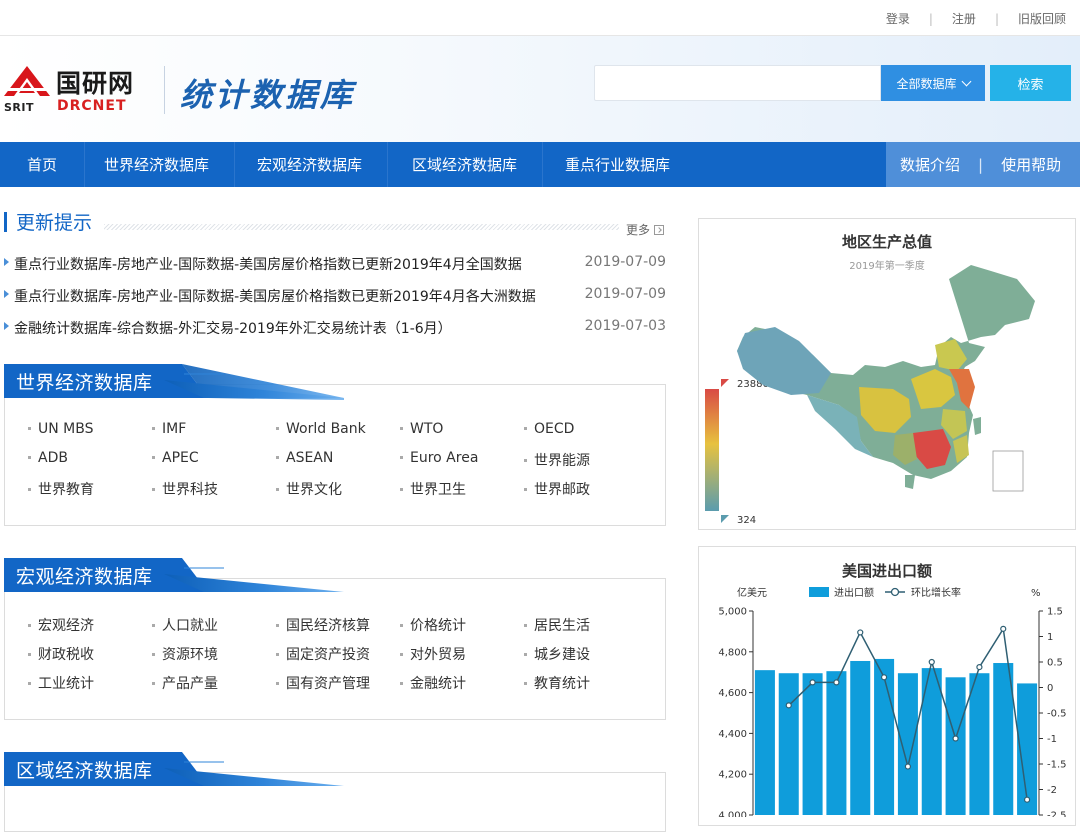 Image resolution: width=1080 pixels, height=832 pixels. What do you see at coordinates (427, 429) in the screenshot?
I see `database-link-label: WTO` at bounding box center [427, 429].